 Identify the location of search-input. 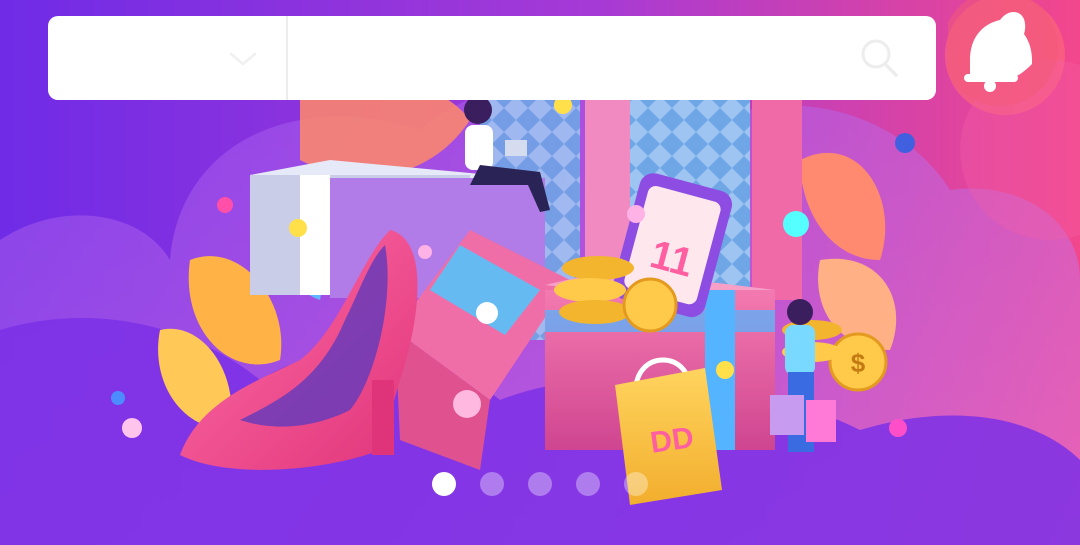
(580, 59).